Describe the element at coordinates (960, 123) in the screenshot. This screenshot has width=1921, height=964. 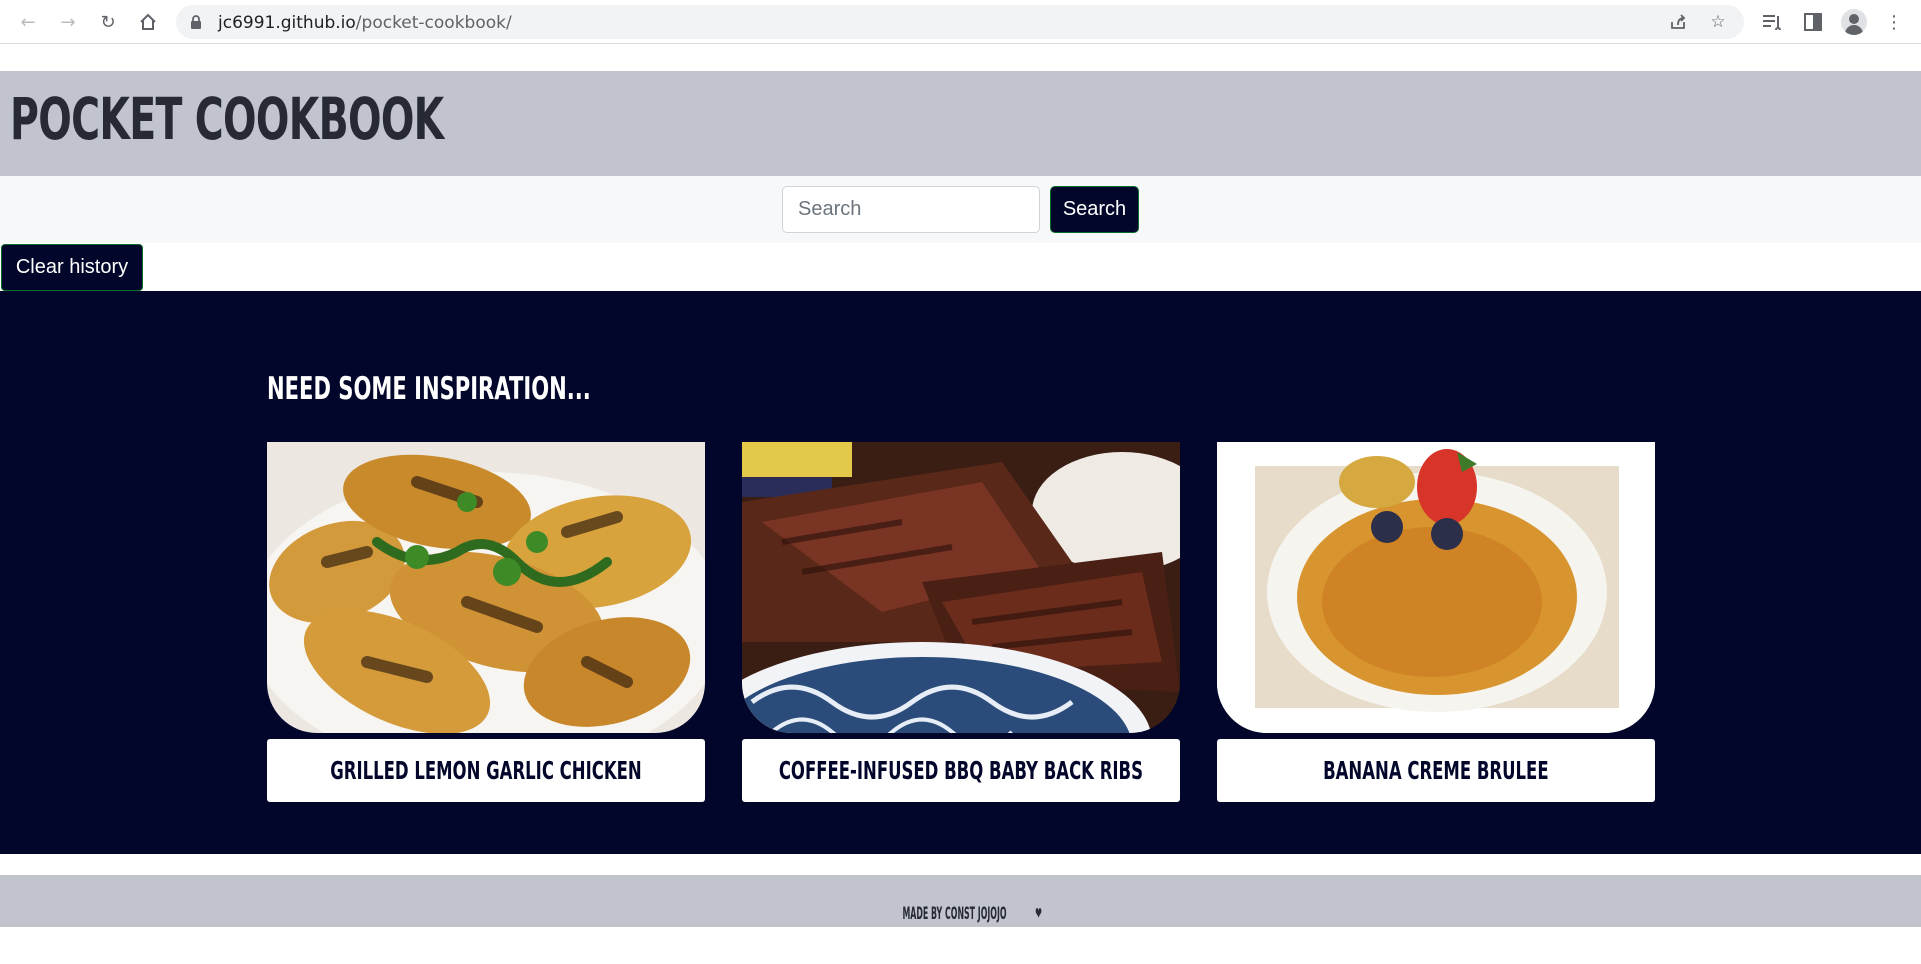
I see `site-header: POCKET COOKBOOK` at that location.